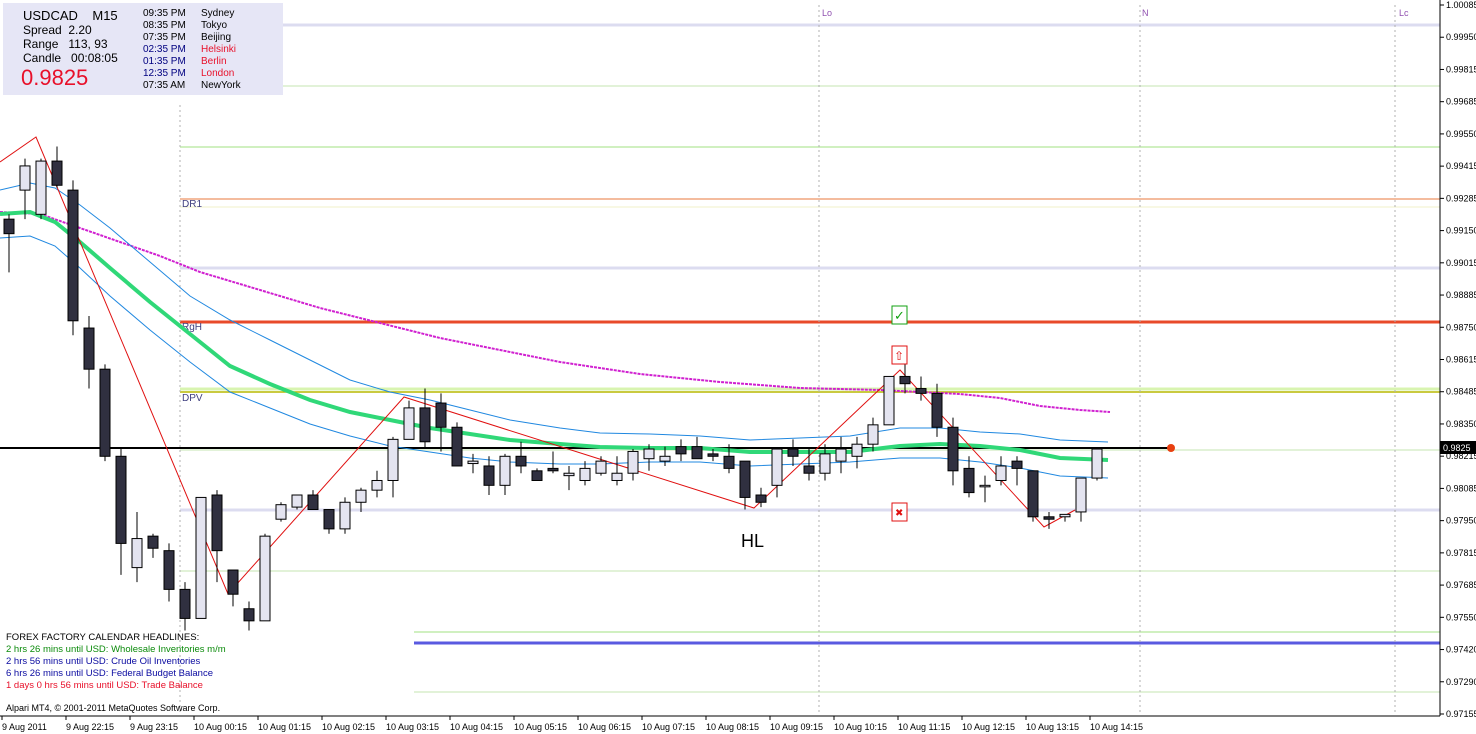  Describe the element at coordinates (164, 61) in the screenshot. I see `session-time: 01:35 PM` at that location.